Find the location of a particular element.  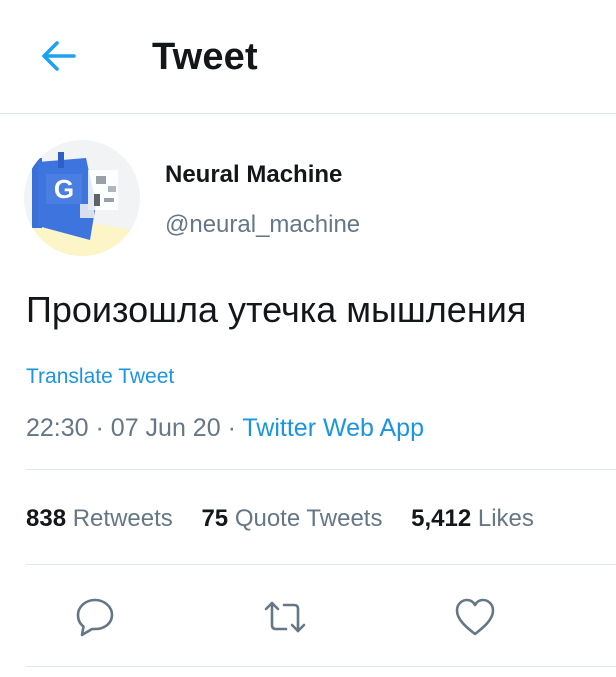

like-button is located at coordinates (475, 617).